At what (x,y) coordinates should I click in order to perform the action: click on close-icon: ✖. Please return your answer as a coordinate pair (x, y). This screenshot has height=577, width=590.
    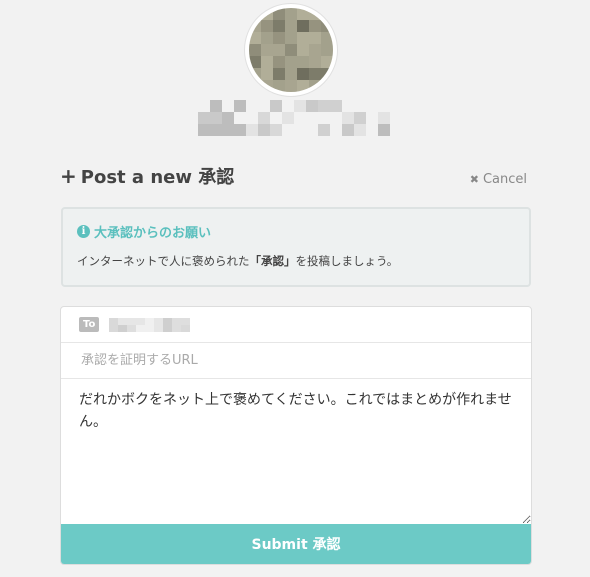
    Looking at the image, I should click on (474, 179).